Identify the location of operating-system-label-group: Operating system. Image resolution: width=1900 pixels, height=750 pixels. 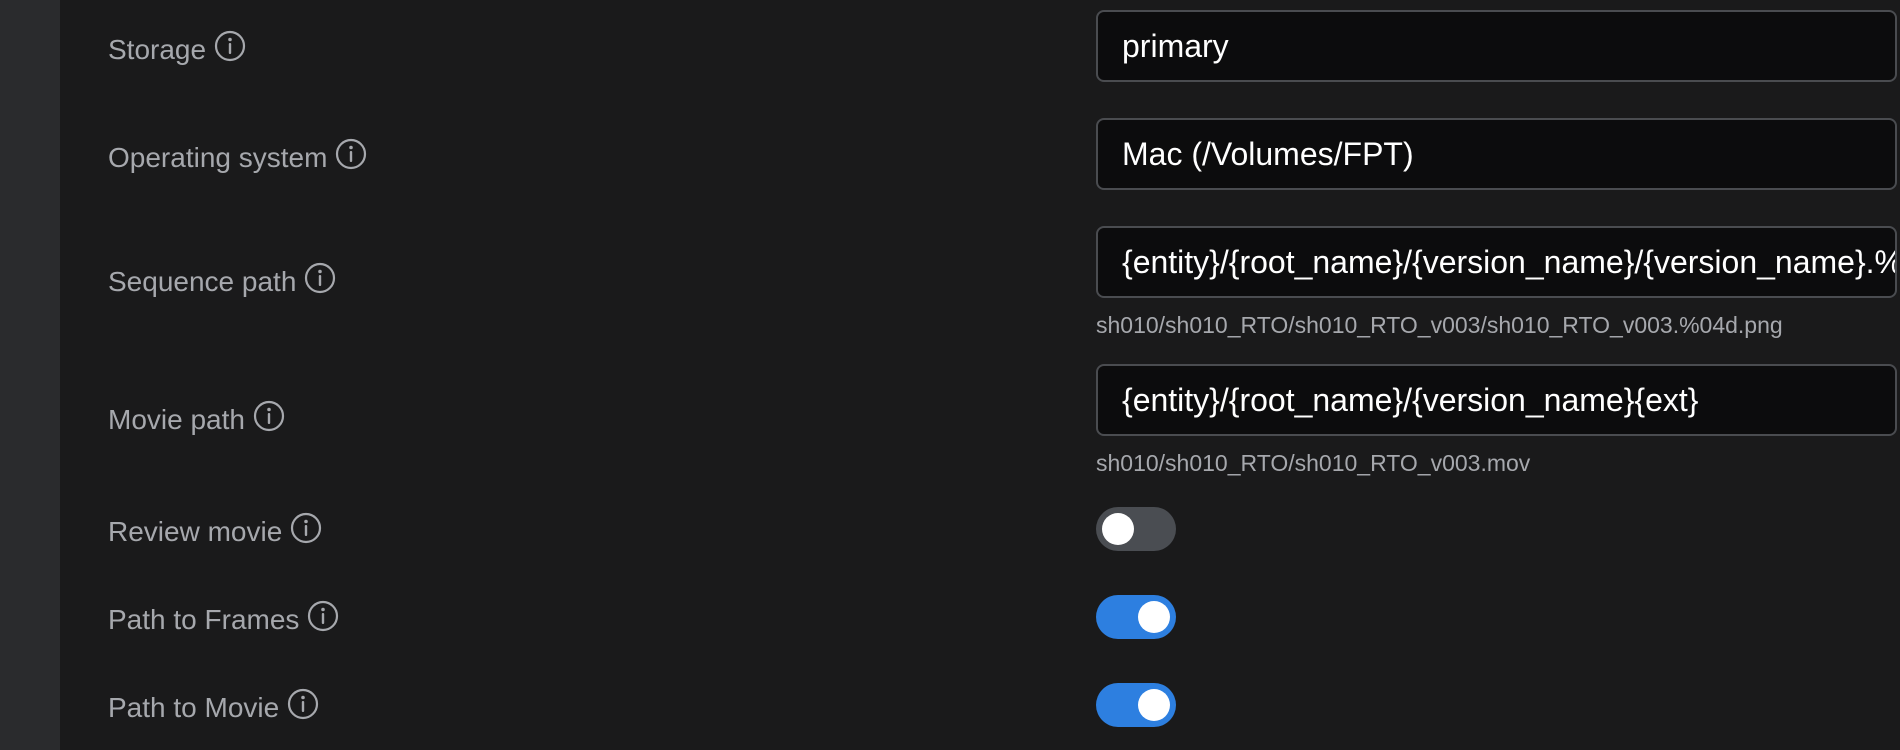
(237, 158).